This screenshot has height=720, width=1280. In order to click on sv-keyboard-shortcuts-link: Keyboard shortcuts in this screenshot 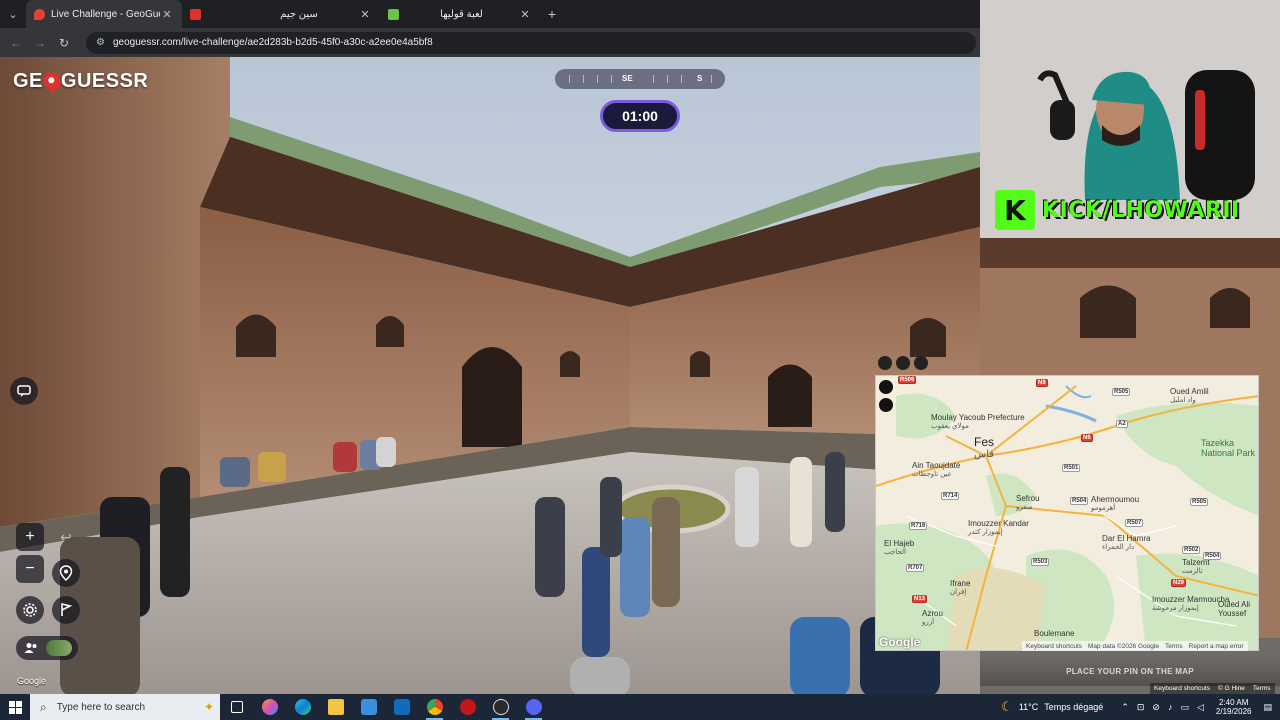, I will do `click(1182, 688)`.